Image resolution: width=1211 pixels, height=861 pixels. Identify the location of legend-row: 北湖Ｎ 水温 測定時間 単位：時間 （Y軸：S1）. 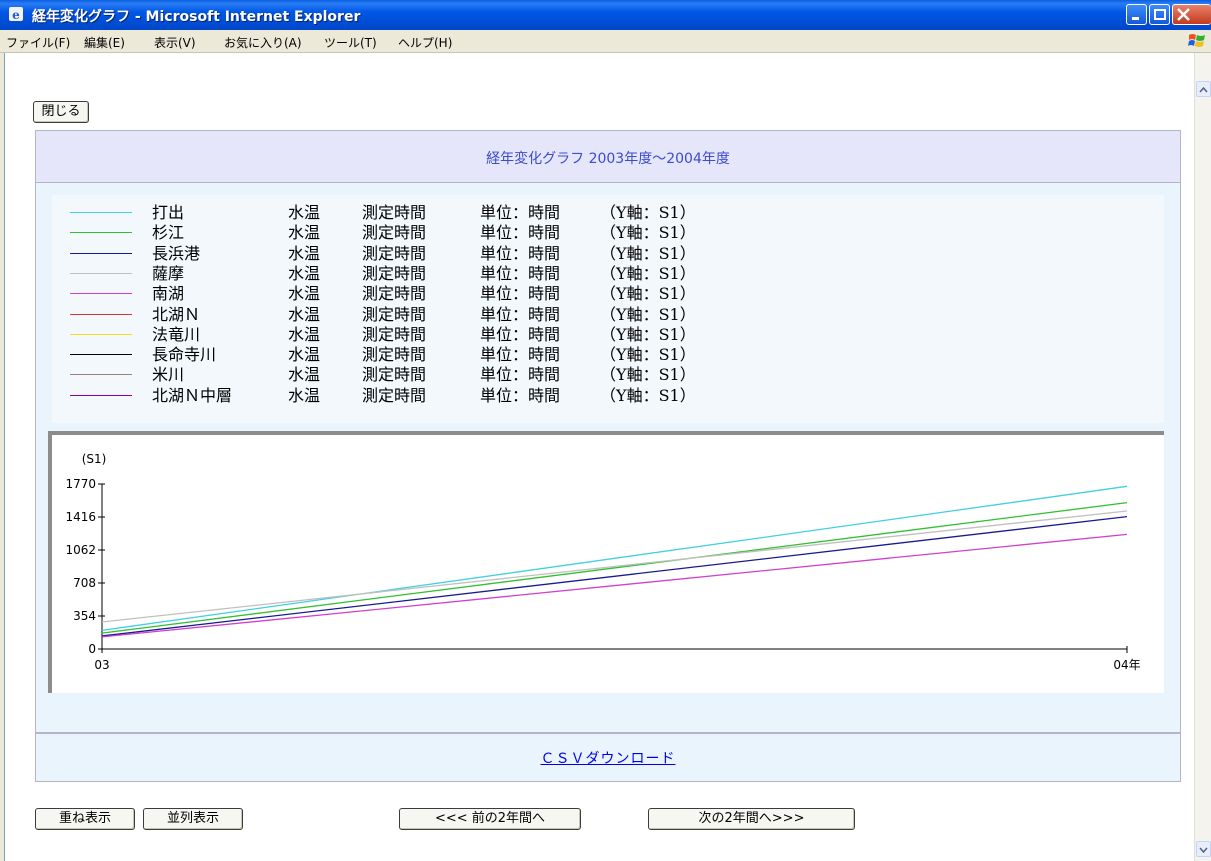
(402, 315).